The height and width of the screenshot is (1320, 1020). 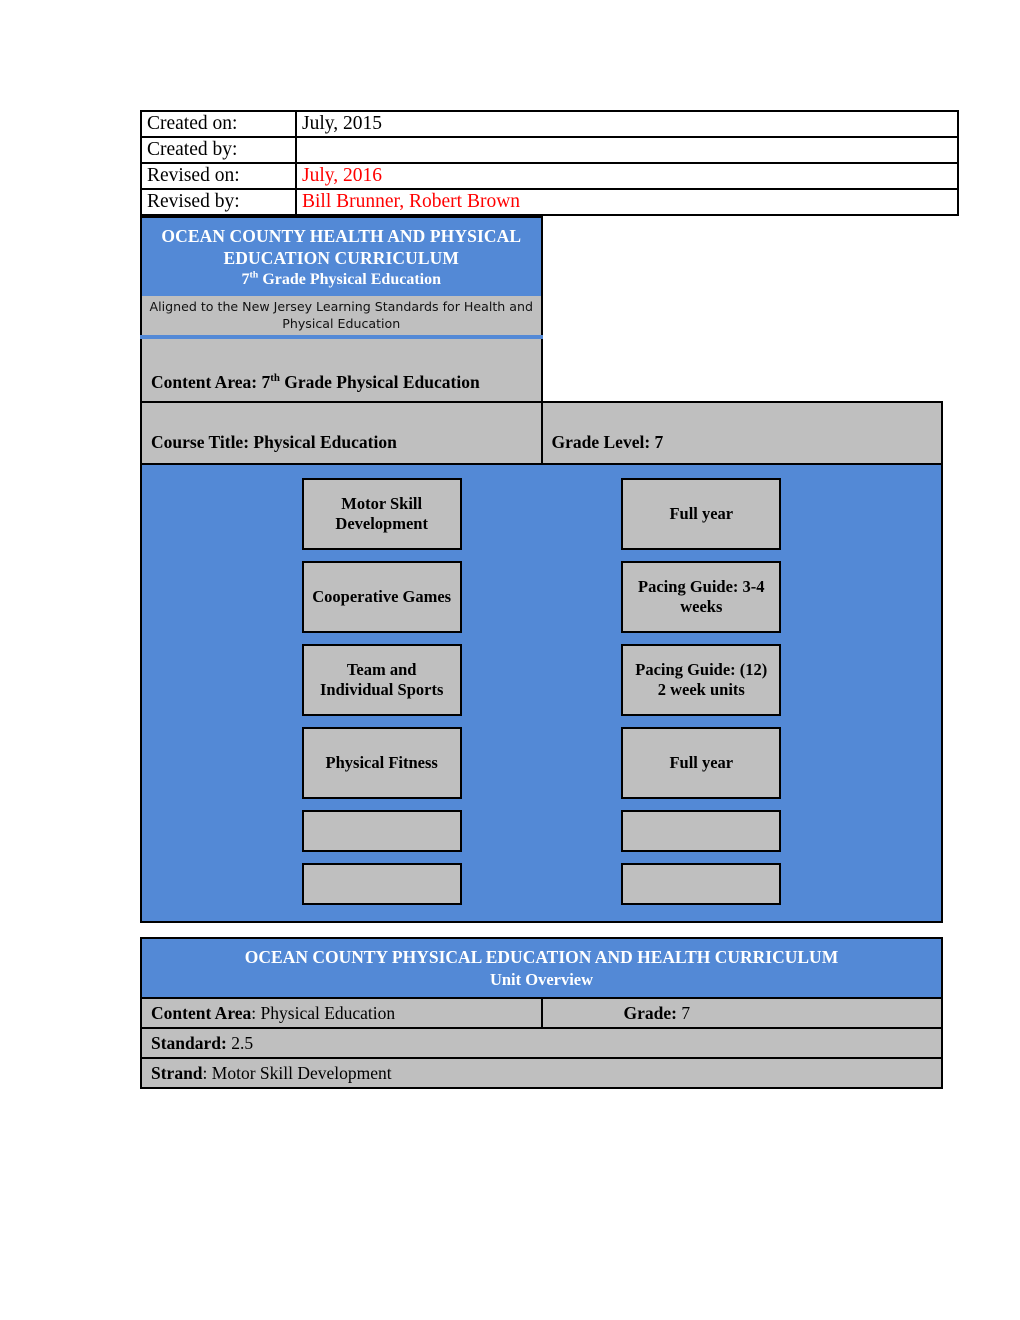 What do you see at coordinates (381, 514) in the screenshot?
I see `unit-name-box: Motor Skill Development` at bounding box center [381, 514].